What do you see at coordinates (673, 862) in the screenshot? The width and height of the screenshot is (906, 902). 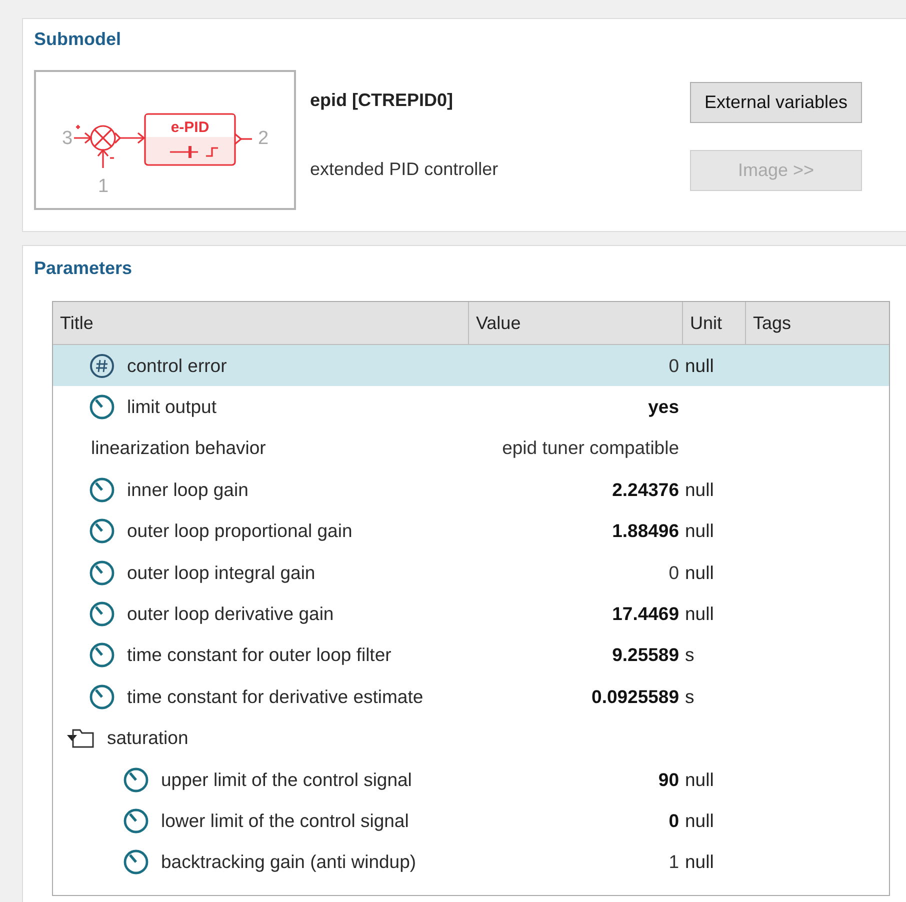 I see `parameter-value: 1` at bounding box center [673, 862].